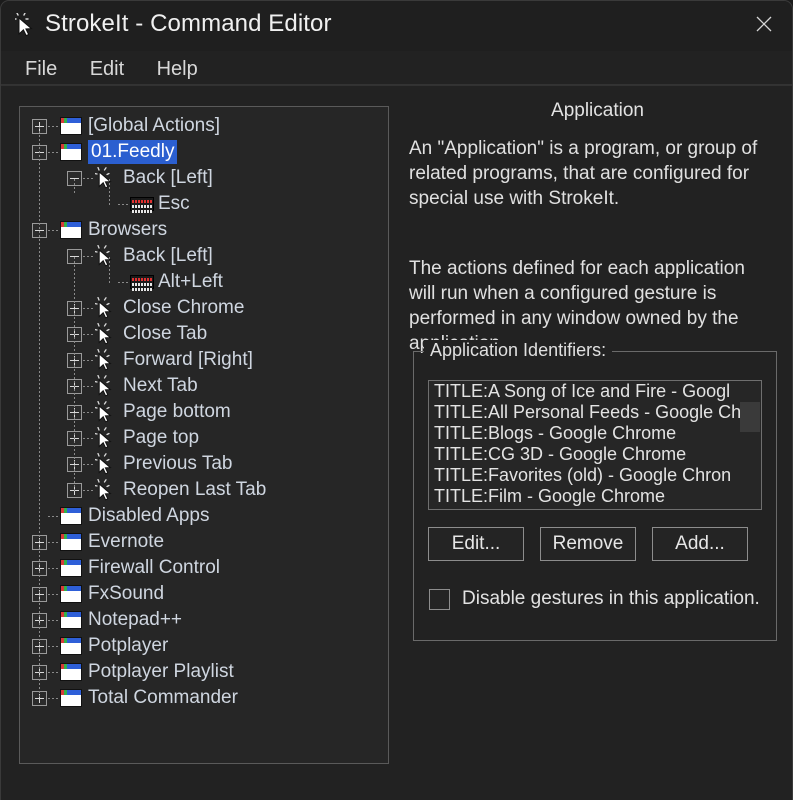  I want to click on tree-item: Potplayer, so click(204, 646).